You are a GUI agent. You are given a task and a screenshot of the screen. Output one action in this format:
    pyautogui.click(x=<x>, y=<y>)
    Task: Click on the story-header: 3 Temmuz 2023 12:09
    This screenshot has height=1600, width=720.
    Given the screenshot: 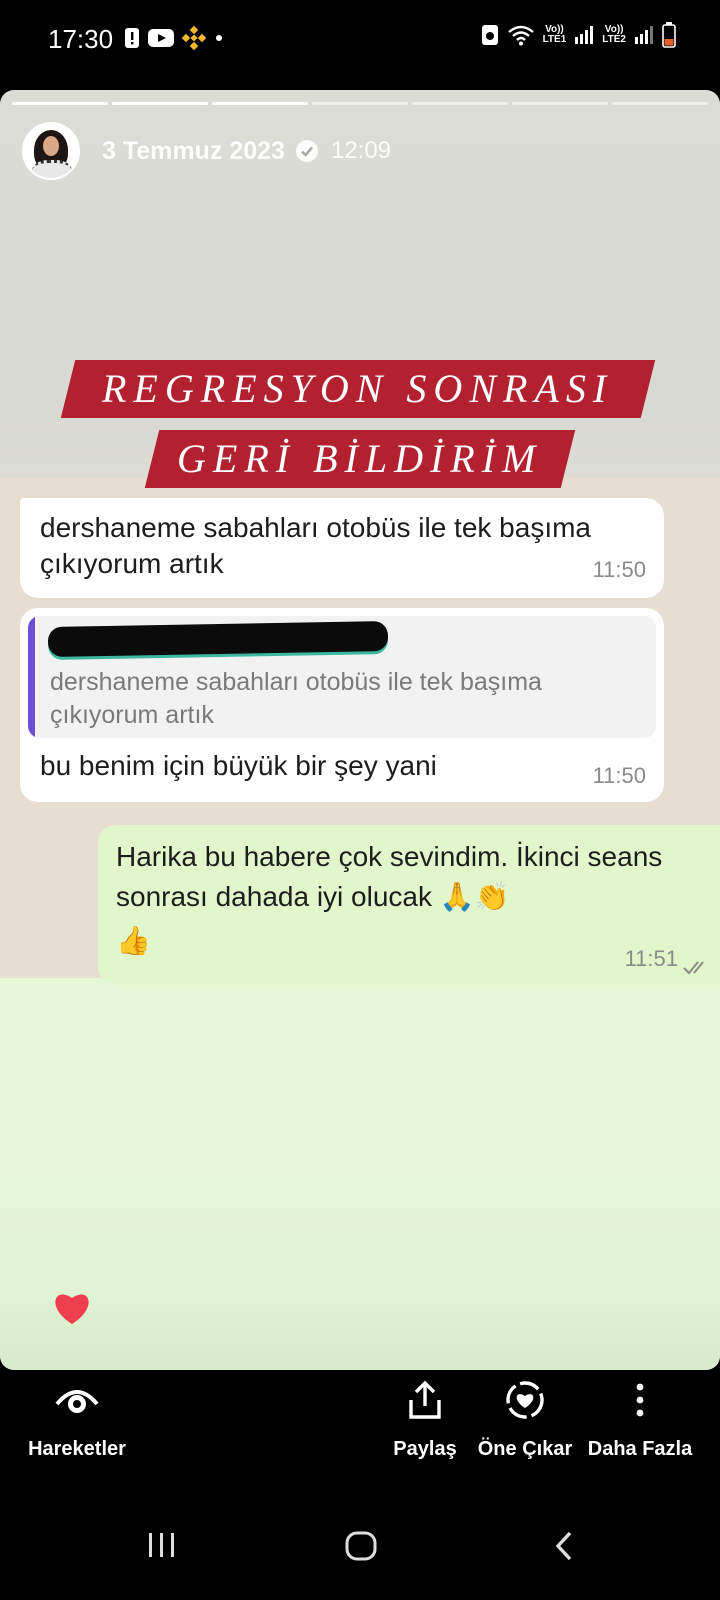 What is the action you would take?
    pyautogui.click(x=206, y=151)
    